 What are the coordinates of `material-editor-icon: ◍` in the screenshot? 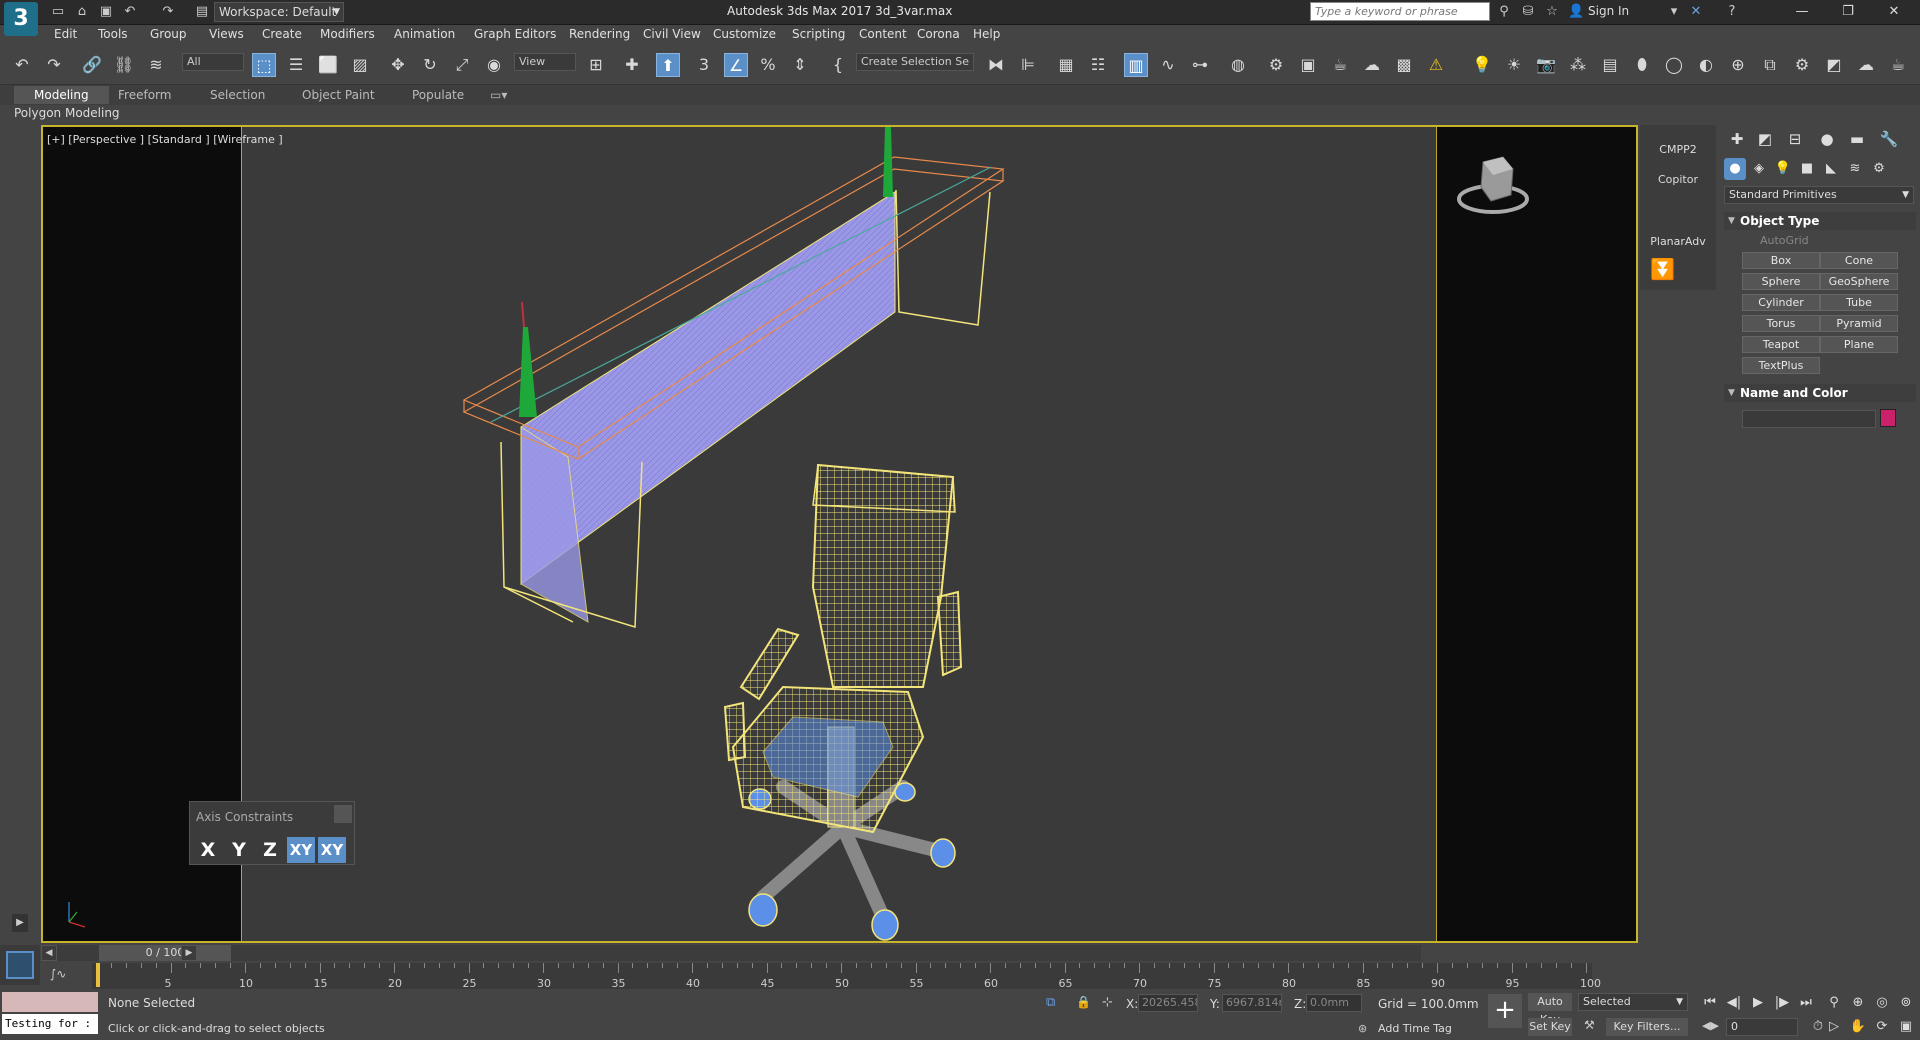 It's located at (1238, 65).